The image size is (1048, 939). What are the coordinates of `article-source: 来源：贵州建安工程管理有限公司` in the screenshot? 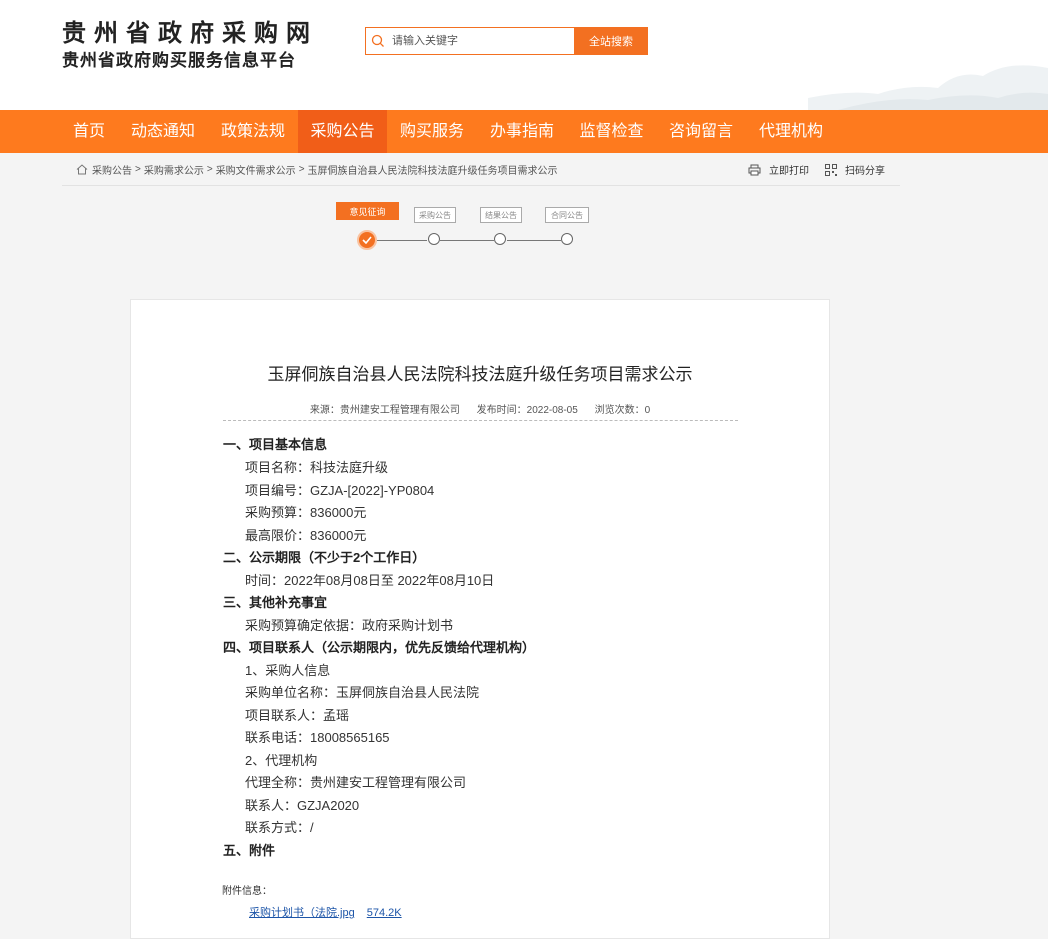 It's located at (384, 410).